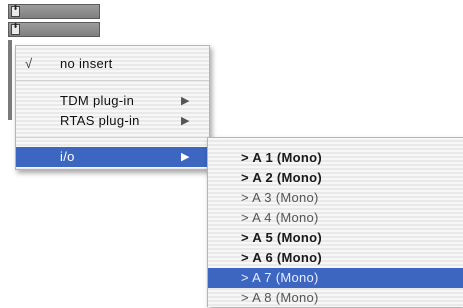 Image resolution: width=463 pixels, height=308 pixels. What do you see at coordinates (335, 238) in the screenshot?
I see `submenu-item-a5: > A 5 (Mono)` at bounding box center [335, 238].